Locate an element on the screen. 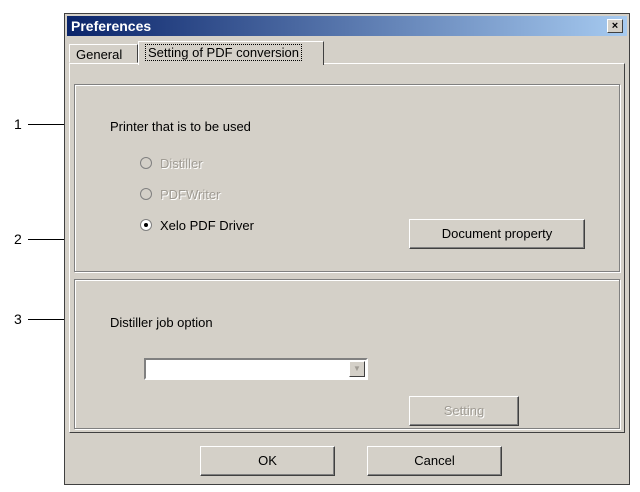  radio-button-selected is located at coordinates (146, 225).